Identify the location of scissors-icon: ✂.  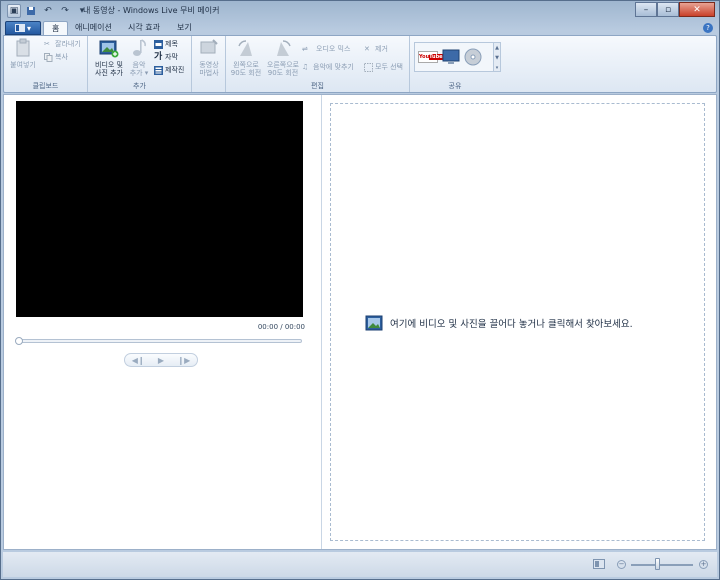
(47, 43).